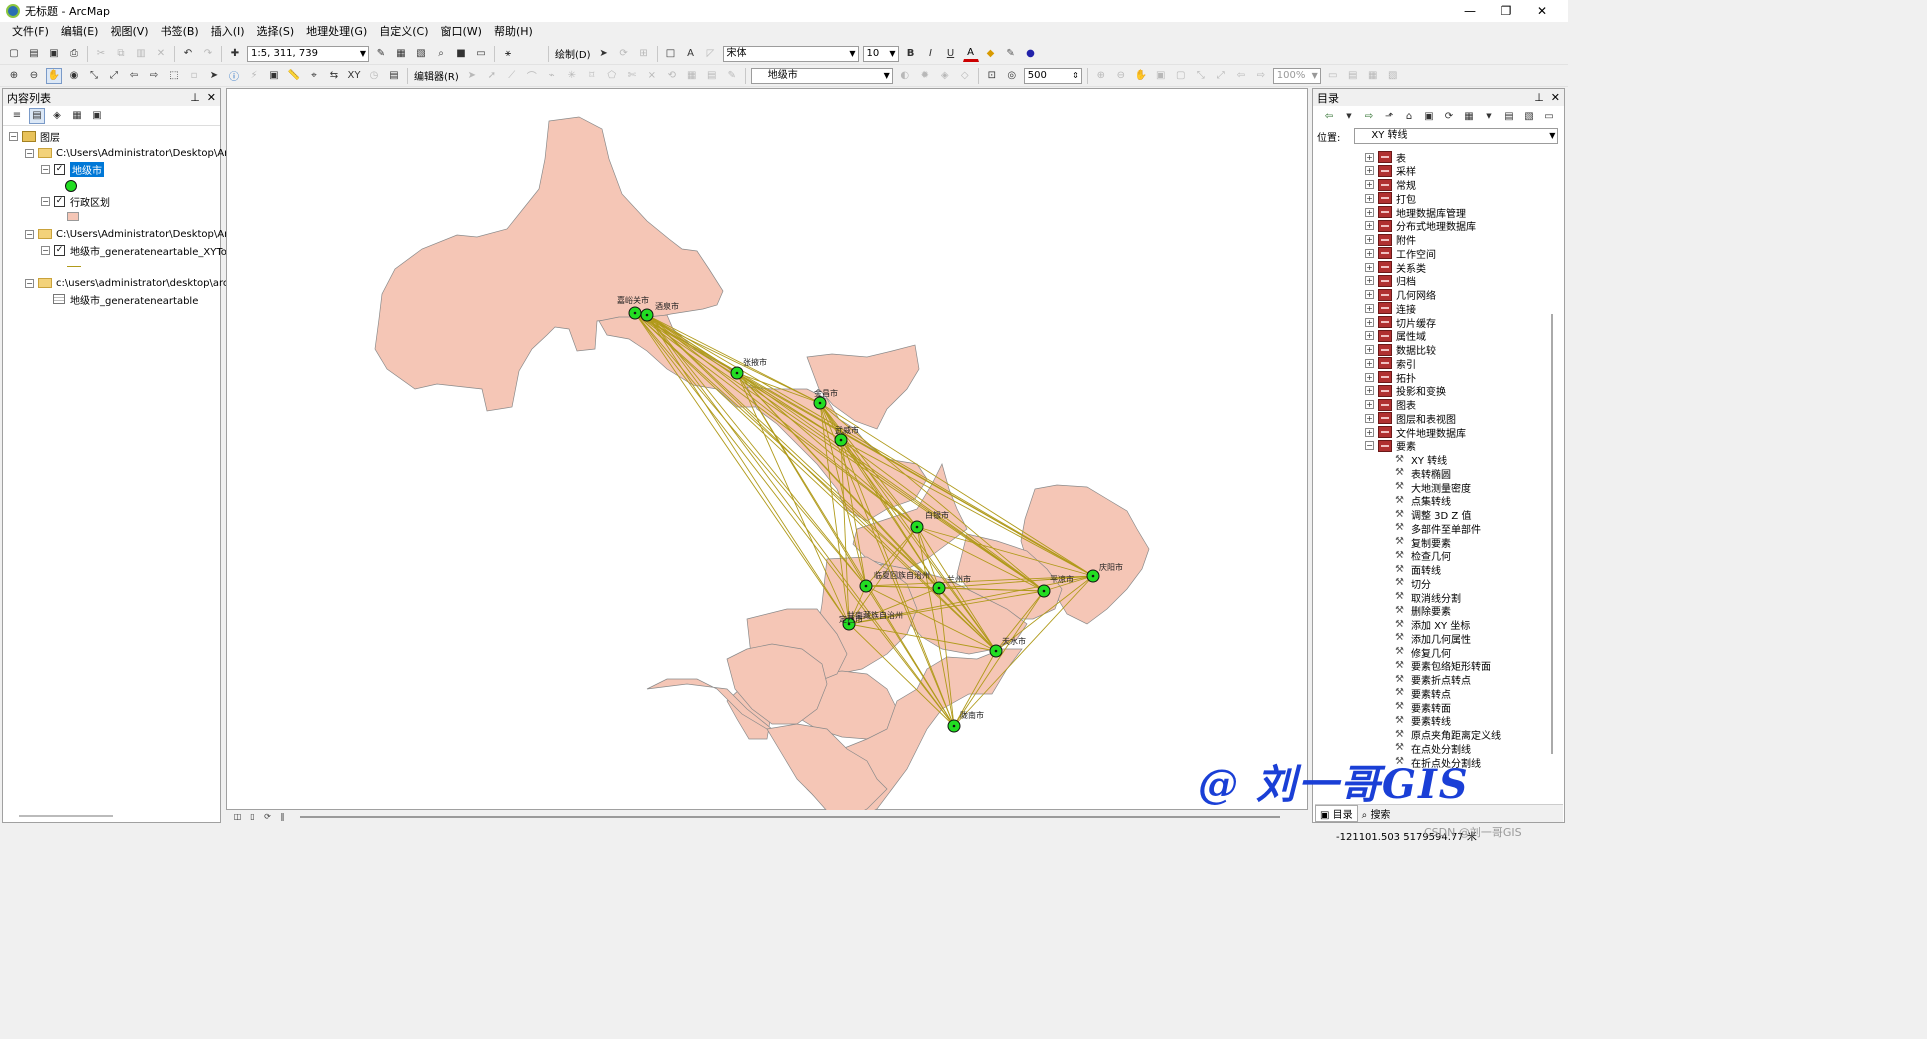 The width and height of the screenshot is (1927, 1039). I want to click on toc-group-1: − C:\Users\Administrator\Desktop\Ar, so click(126, 153).